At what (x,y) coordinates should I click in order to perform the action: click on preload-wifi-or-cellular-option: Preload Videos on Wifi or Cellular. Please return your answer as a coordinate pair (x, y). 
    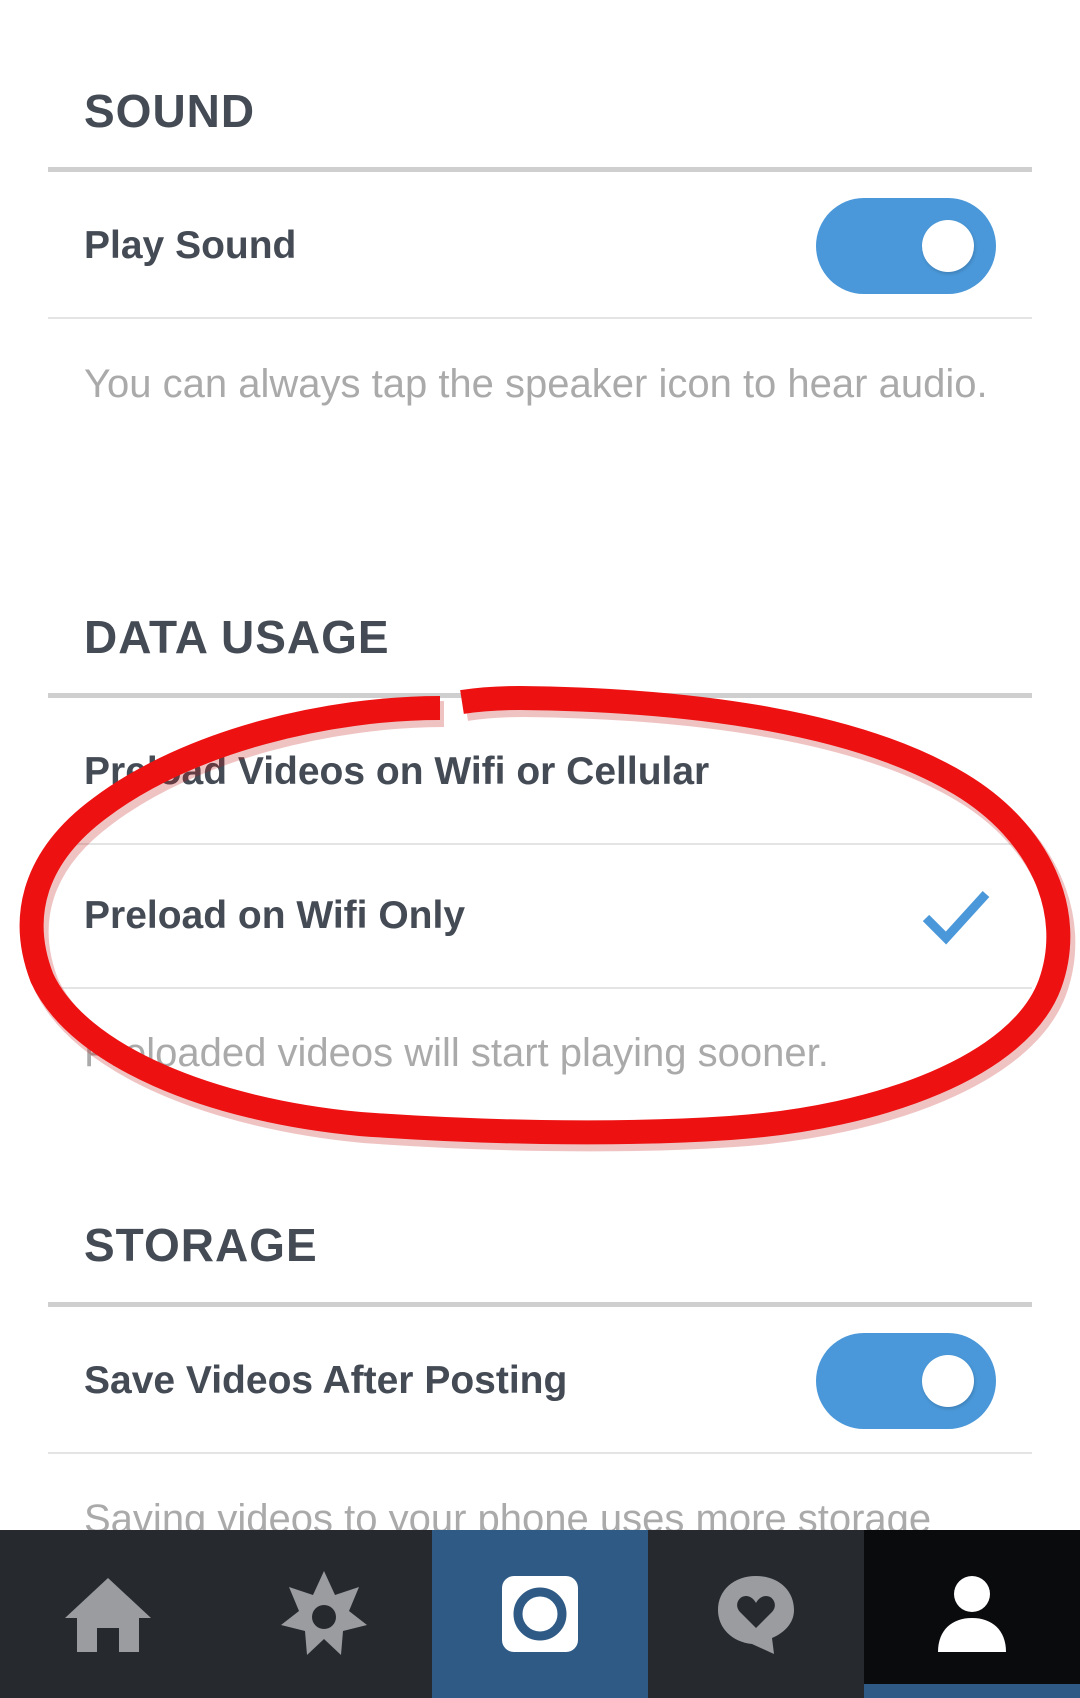
    Looking at the image, I should click on (540, 772).